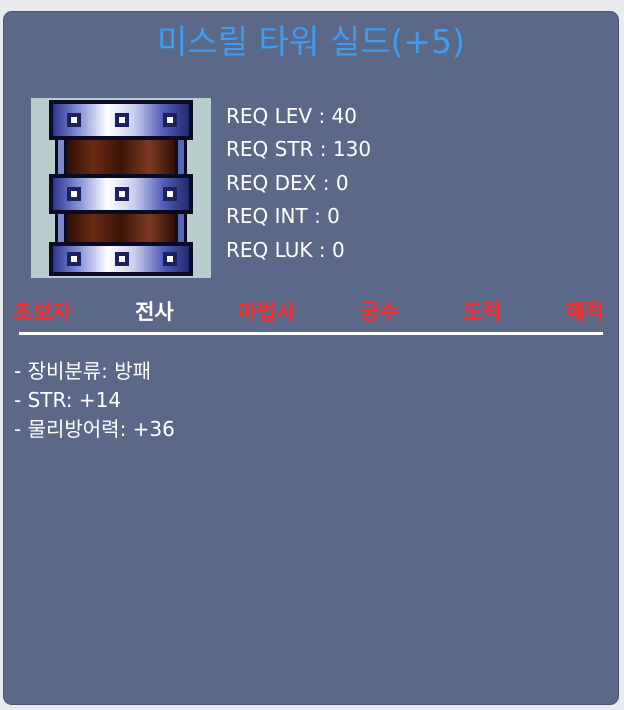 Image resolution: width=624 pixels, height=710 pixels. I want to click on stat-defense: - 물리방어력: +36, so click(94, 429).